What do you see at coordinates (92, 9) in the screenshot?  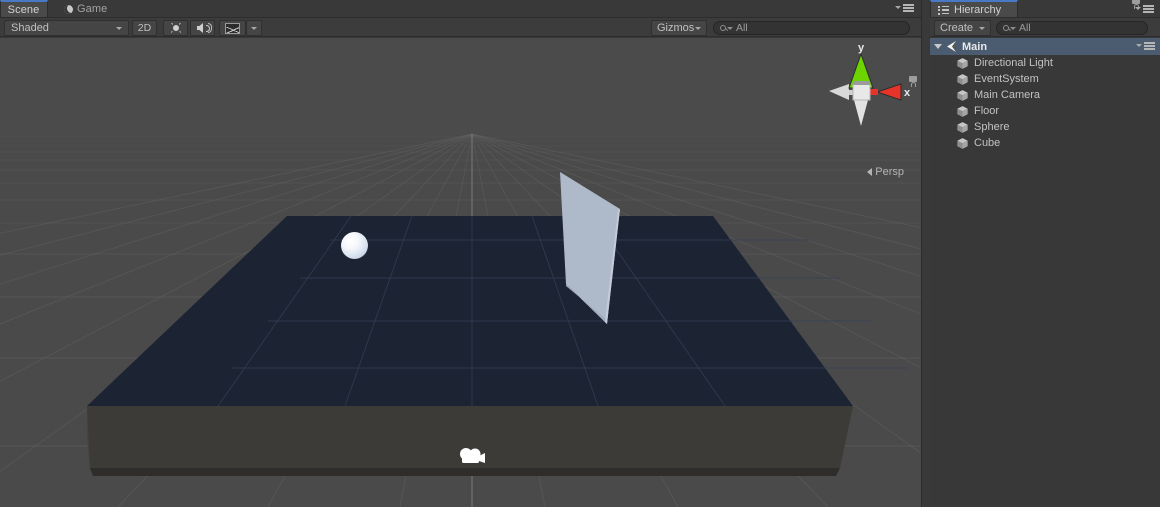 I see `tab-game-label: Game` at bounding box center [92, 9].